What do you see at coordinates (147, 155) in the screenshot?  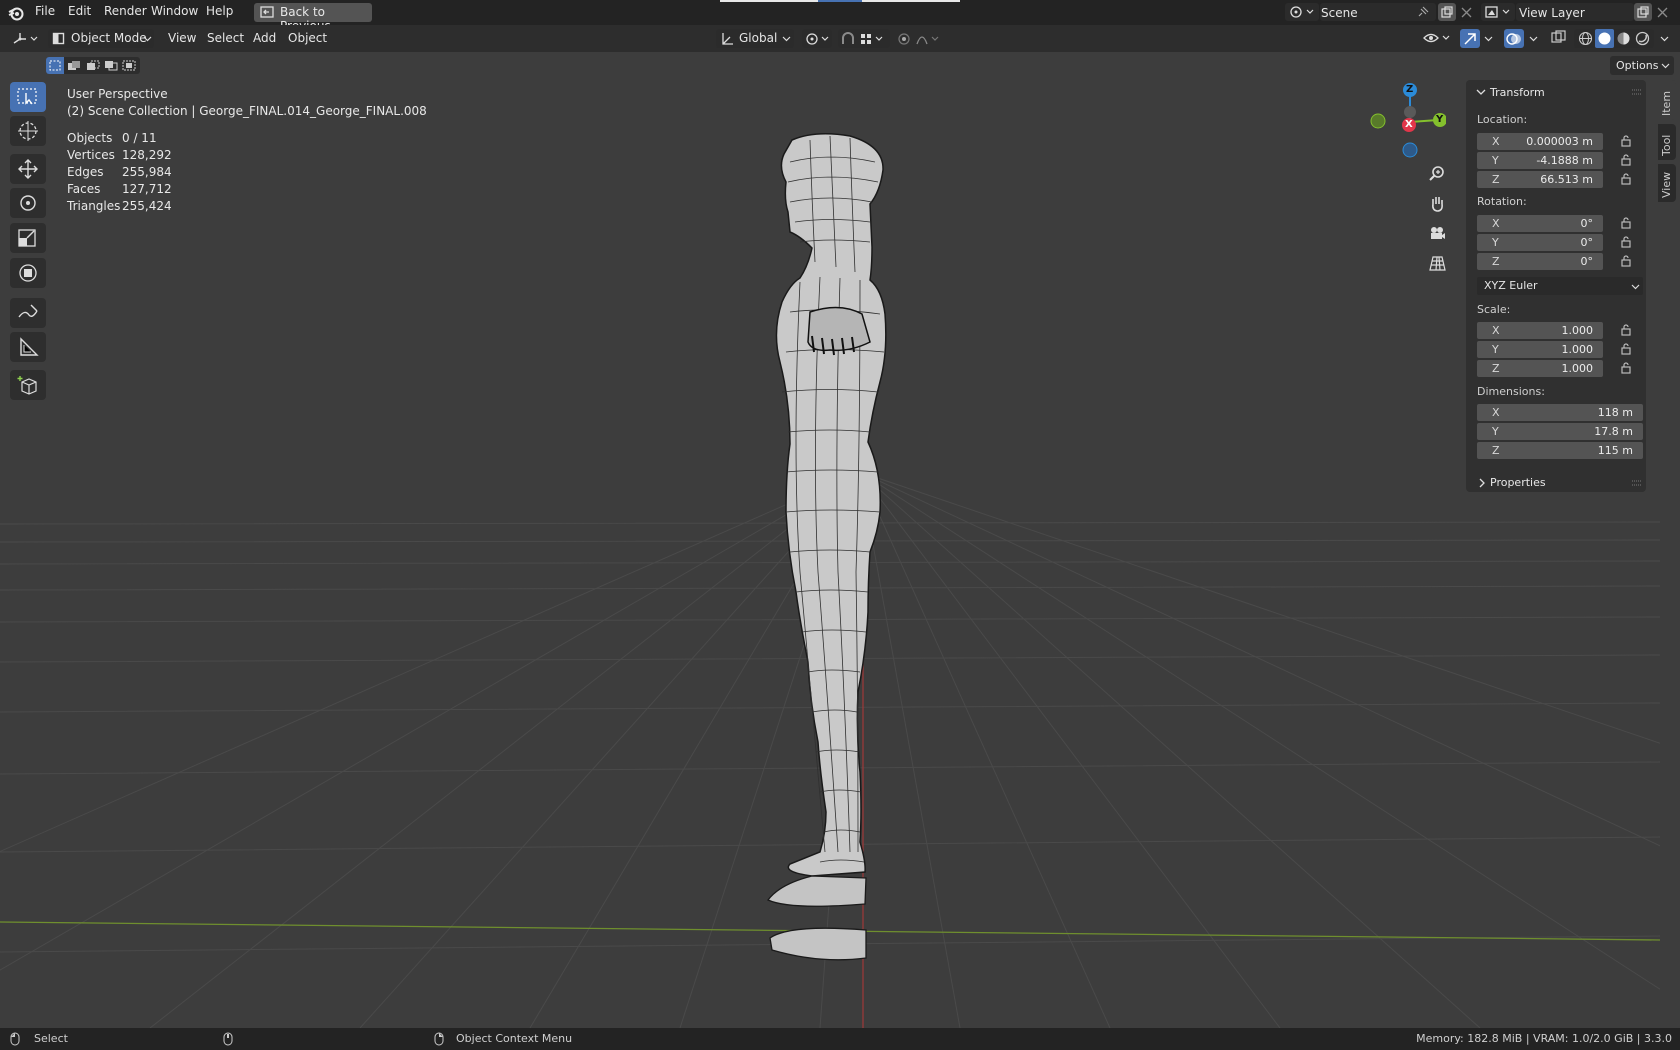 I see `stat-value-vertices: 128,292` at bounding box center [147, 155].